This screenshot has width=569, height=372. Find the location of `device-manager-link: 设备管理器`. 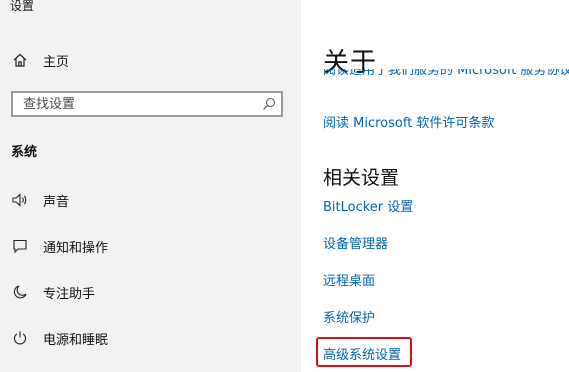

device-manager-link: 设备管理器 is located at coordinates (355, 242).